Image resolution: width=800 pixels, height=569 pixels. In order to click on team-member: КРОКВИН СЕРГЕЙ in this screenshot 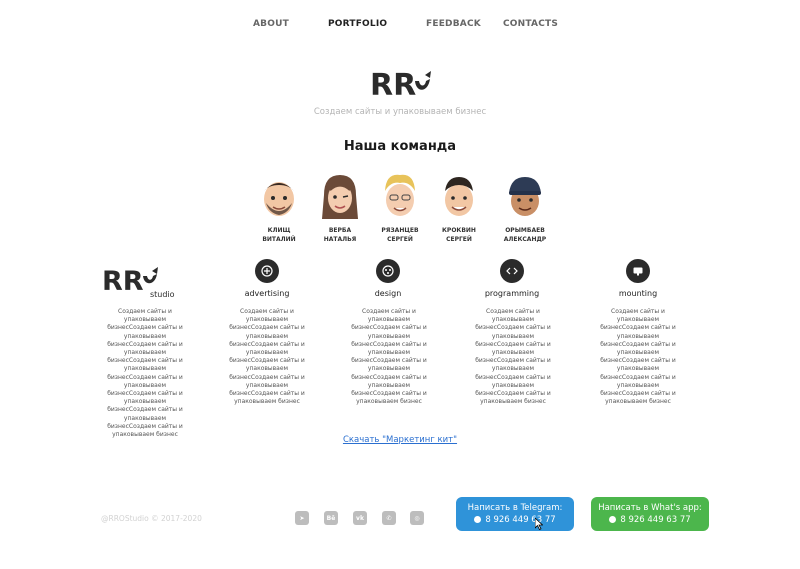, I will do `click(459, 208)`.